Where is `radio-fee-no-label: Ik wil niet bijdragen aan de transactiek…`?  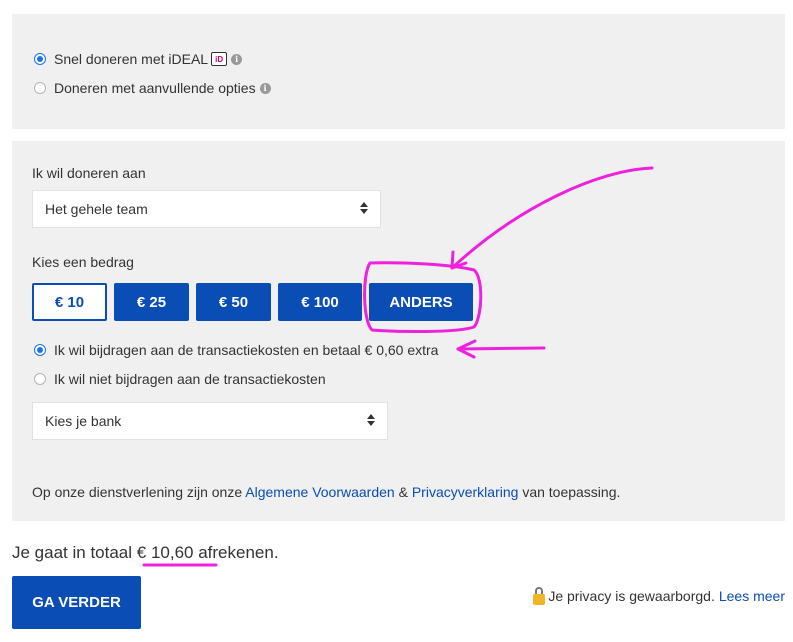 radio-fee-no-label: Ik wil niet bijdragen aan de transactiek… is located at coordinates (190, 379).